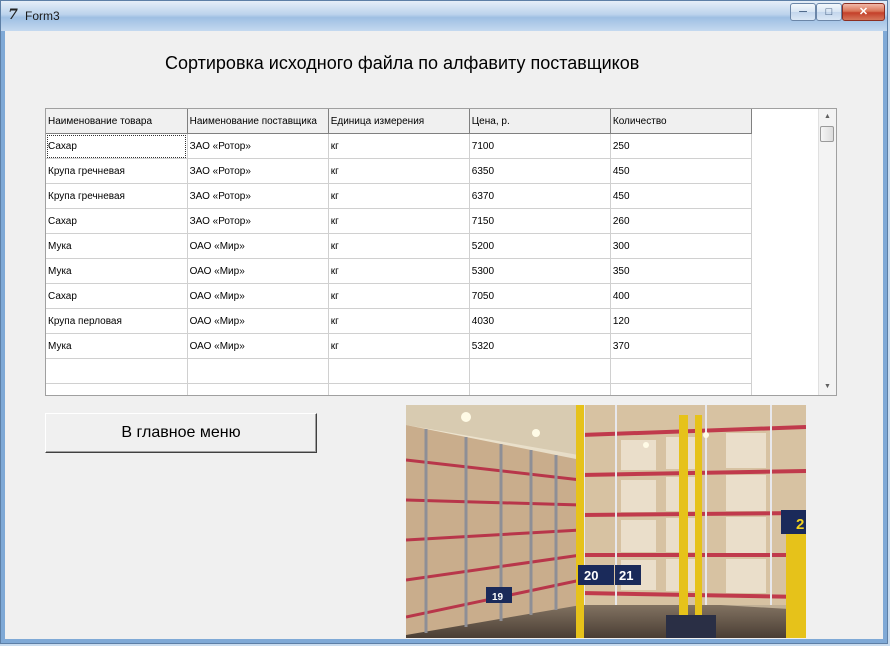  I want to click on scroll-down-arrow-icon: ▼, so click(827, 387).